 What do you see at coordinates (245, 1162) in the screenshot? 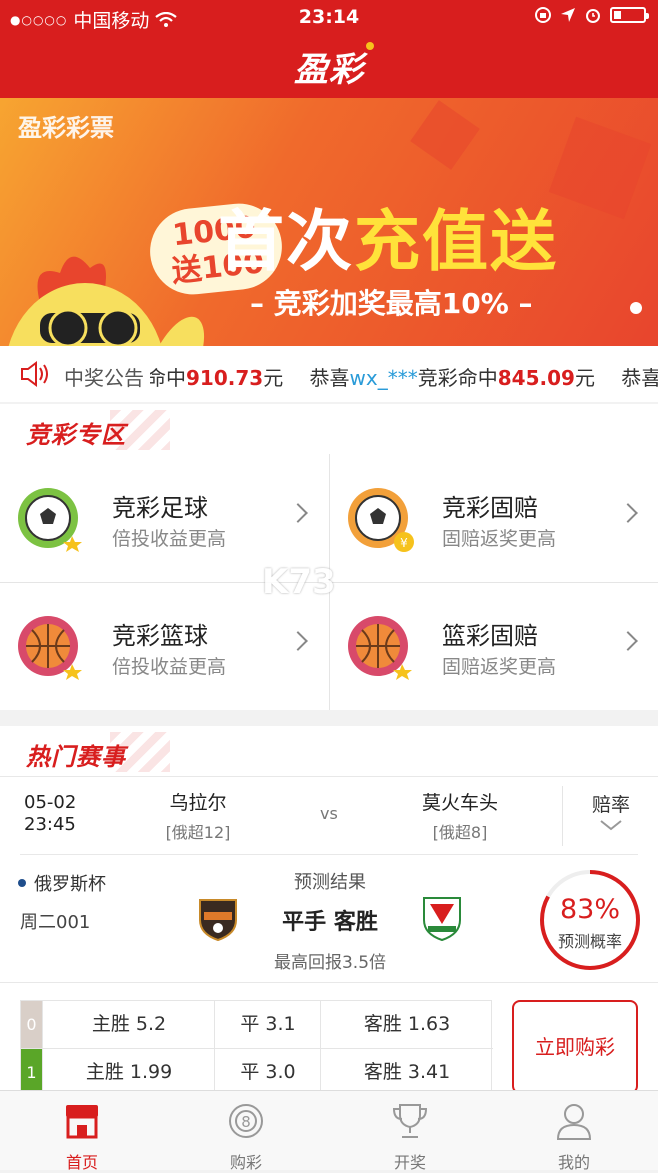
I see `tab-label: 购彩` at bounding box center [245, 1162].